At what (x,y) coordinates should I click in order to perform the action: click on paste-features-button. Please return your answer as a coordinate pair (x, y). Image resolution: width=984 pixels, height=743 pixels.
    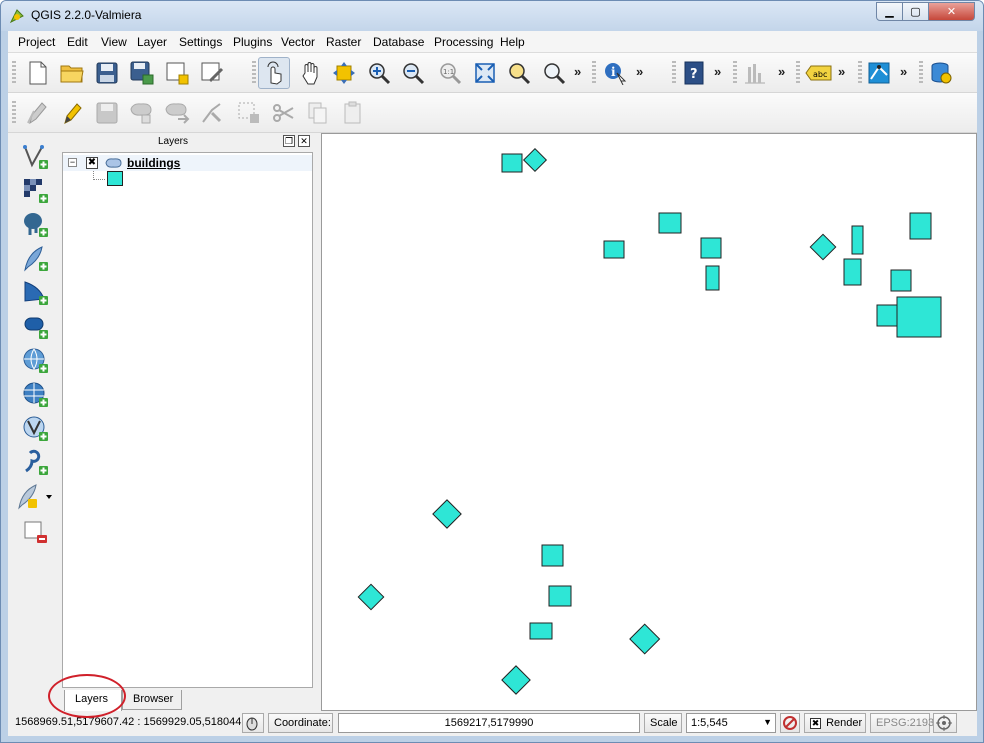
    Looking at the image, I should click on (353, 113).